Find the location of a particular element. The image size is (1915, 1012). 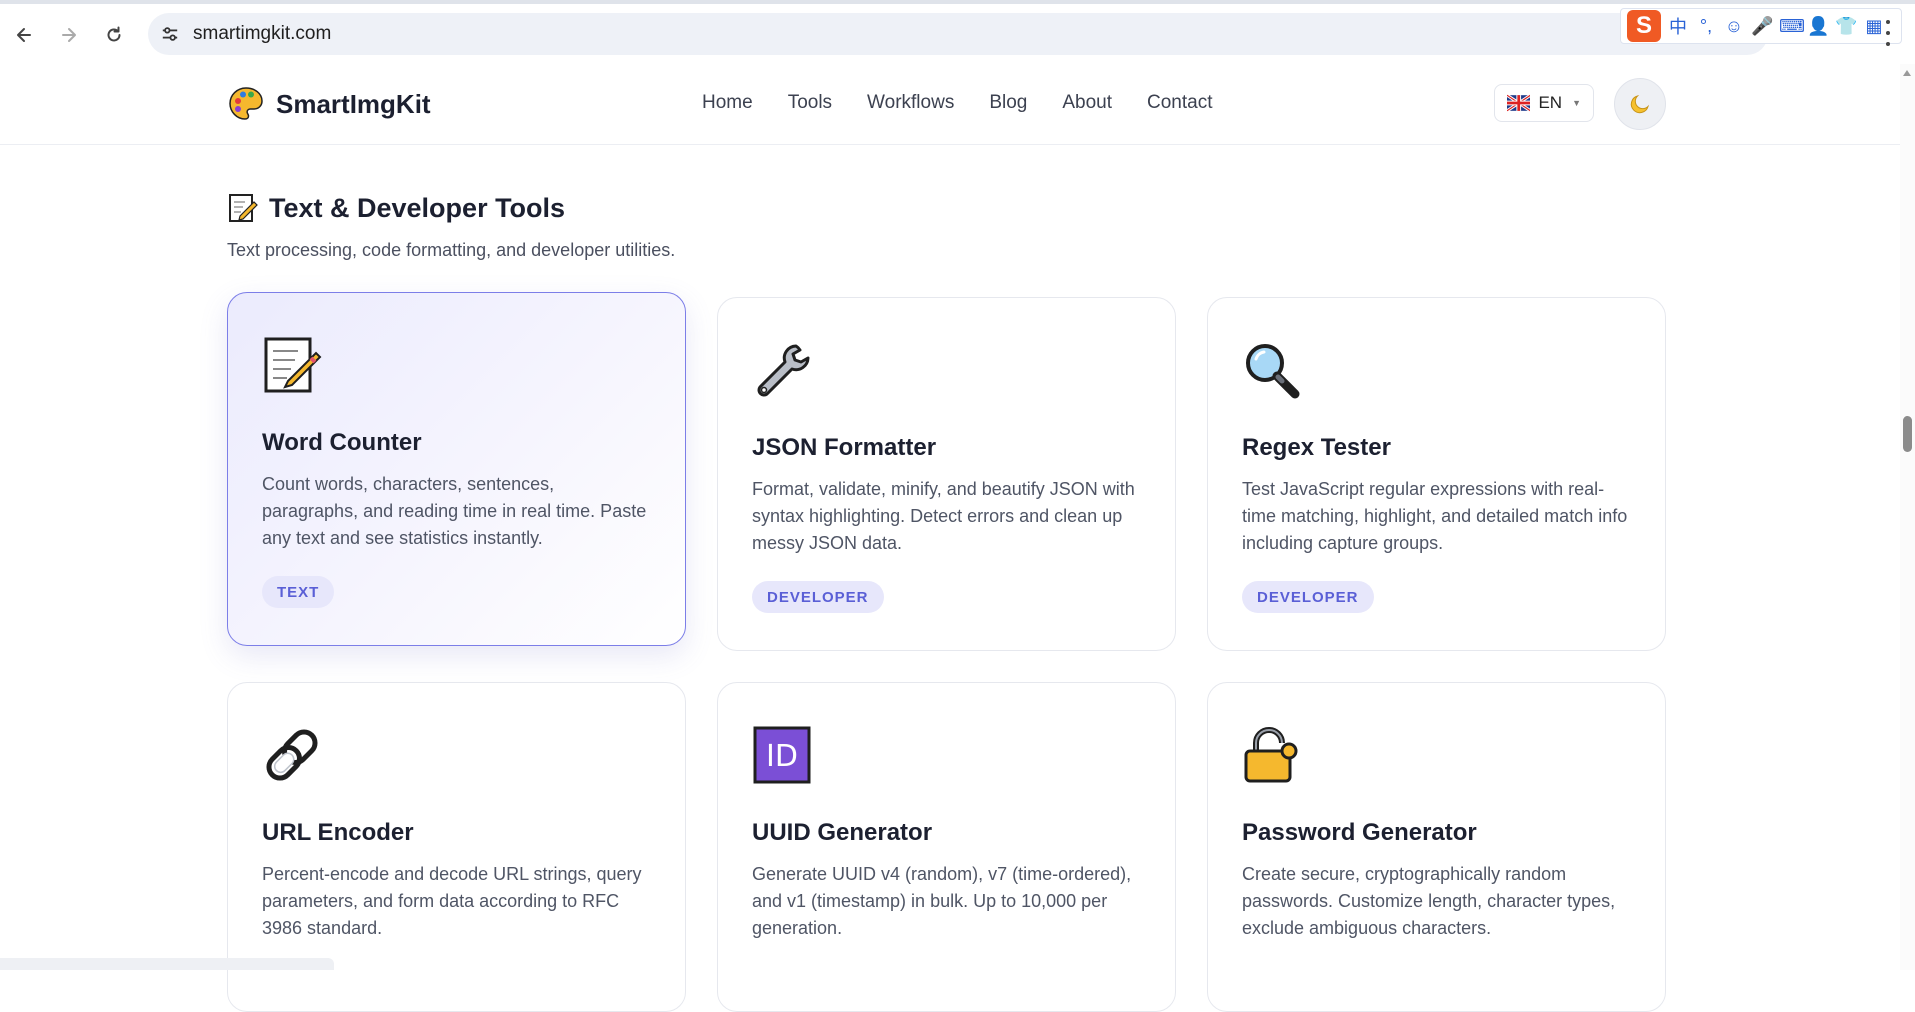

address-bar: smartimgkit.com is located at coordinates (958, 34).